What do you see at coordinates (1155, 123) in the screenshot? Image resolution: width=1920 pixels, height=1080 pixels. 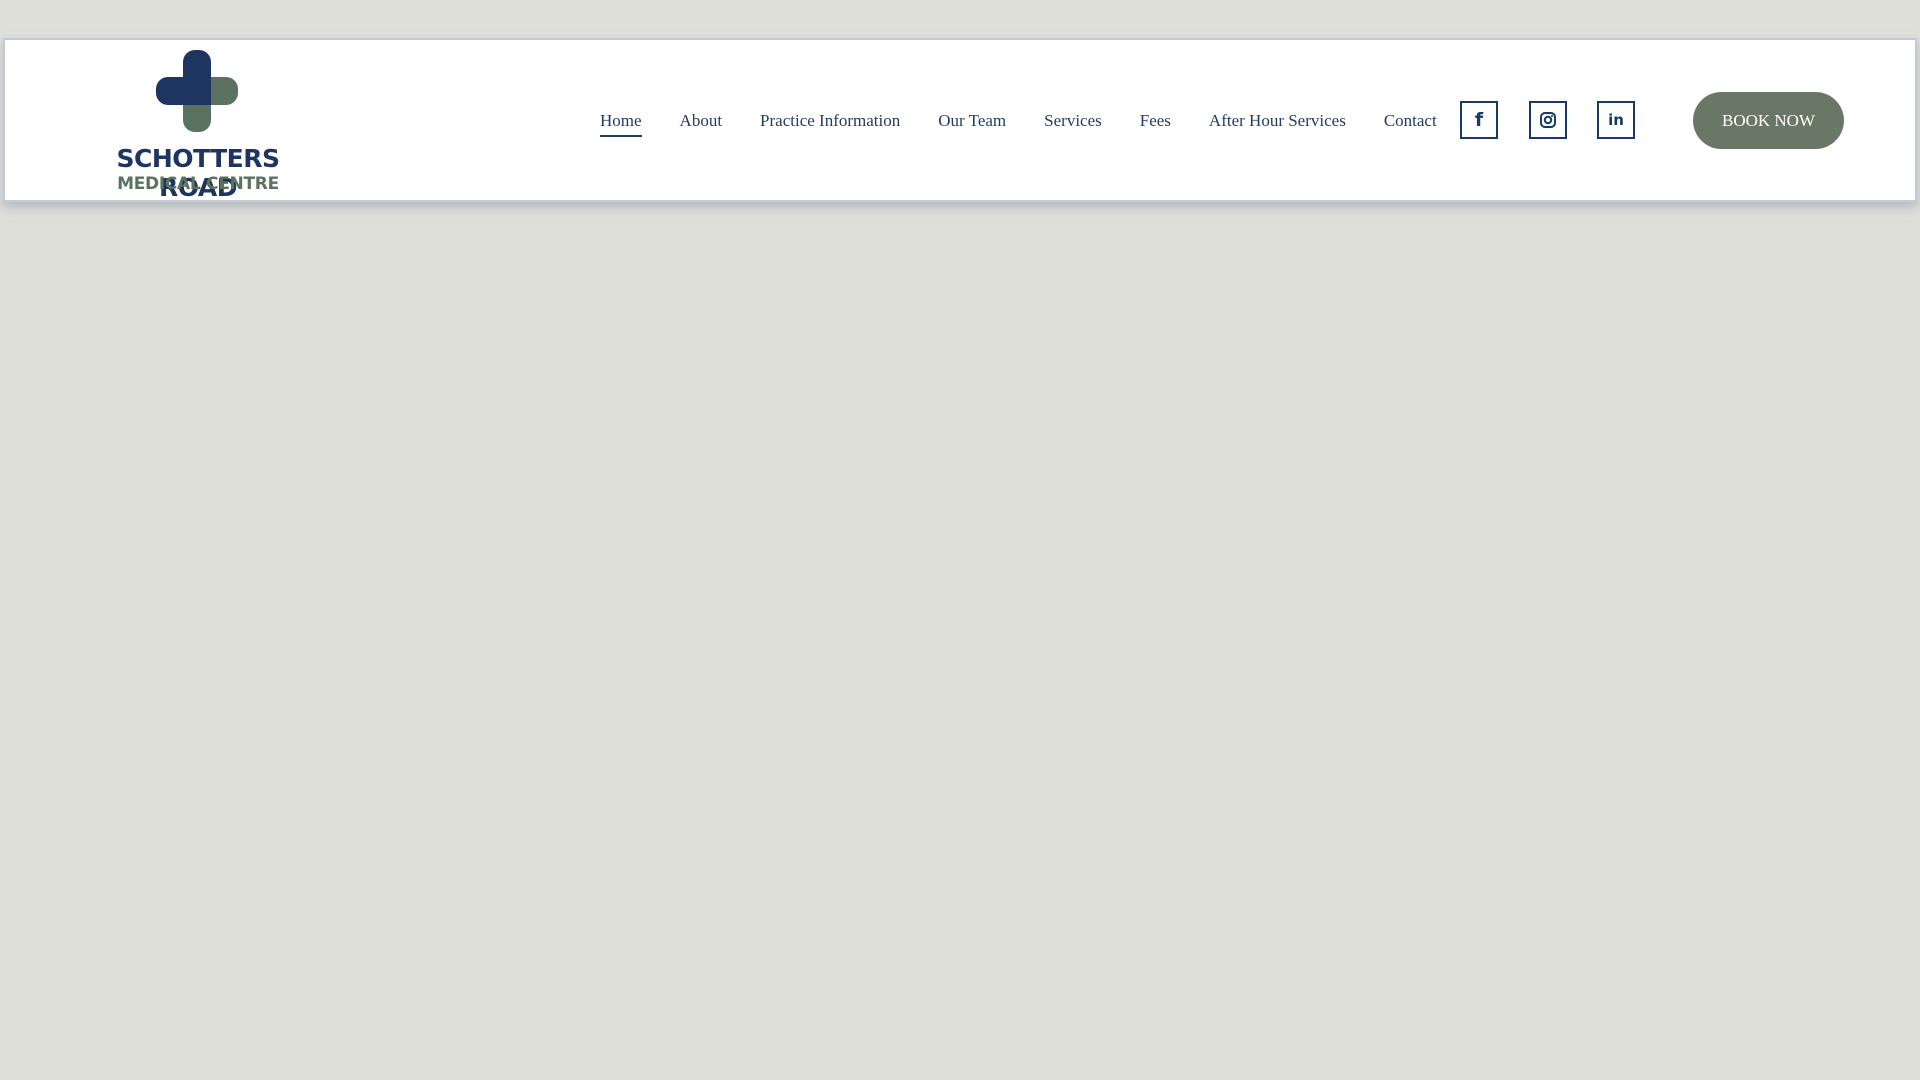 I see `nav-fees: Fees` at bounding box center [1155, 123].